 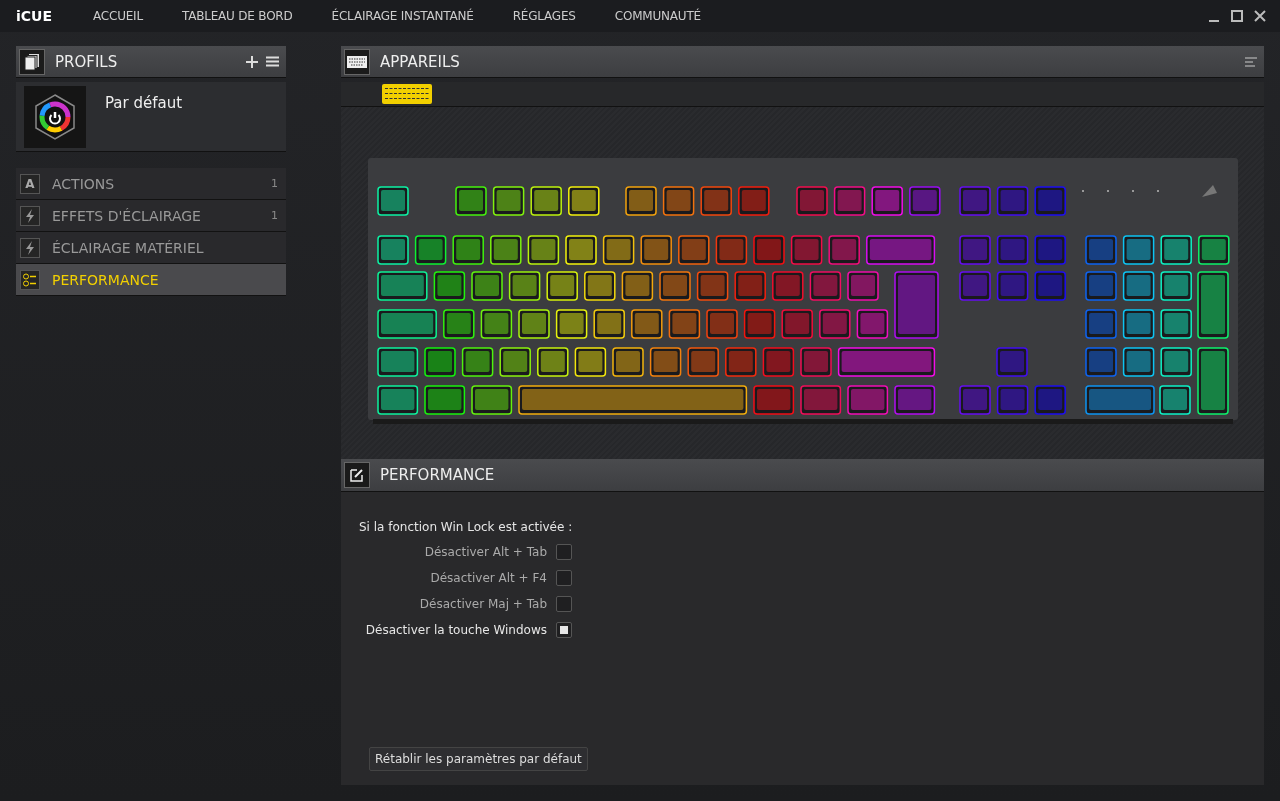 What do you see at coordinates (1260, 16) in the screenshot?
I see `close-icon` at bounding box center [1260, 16].